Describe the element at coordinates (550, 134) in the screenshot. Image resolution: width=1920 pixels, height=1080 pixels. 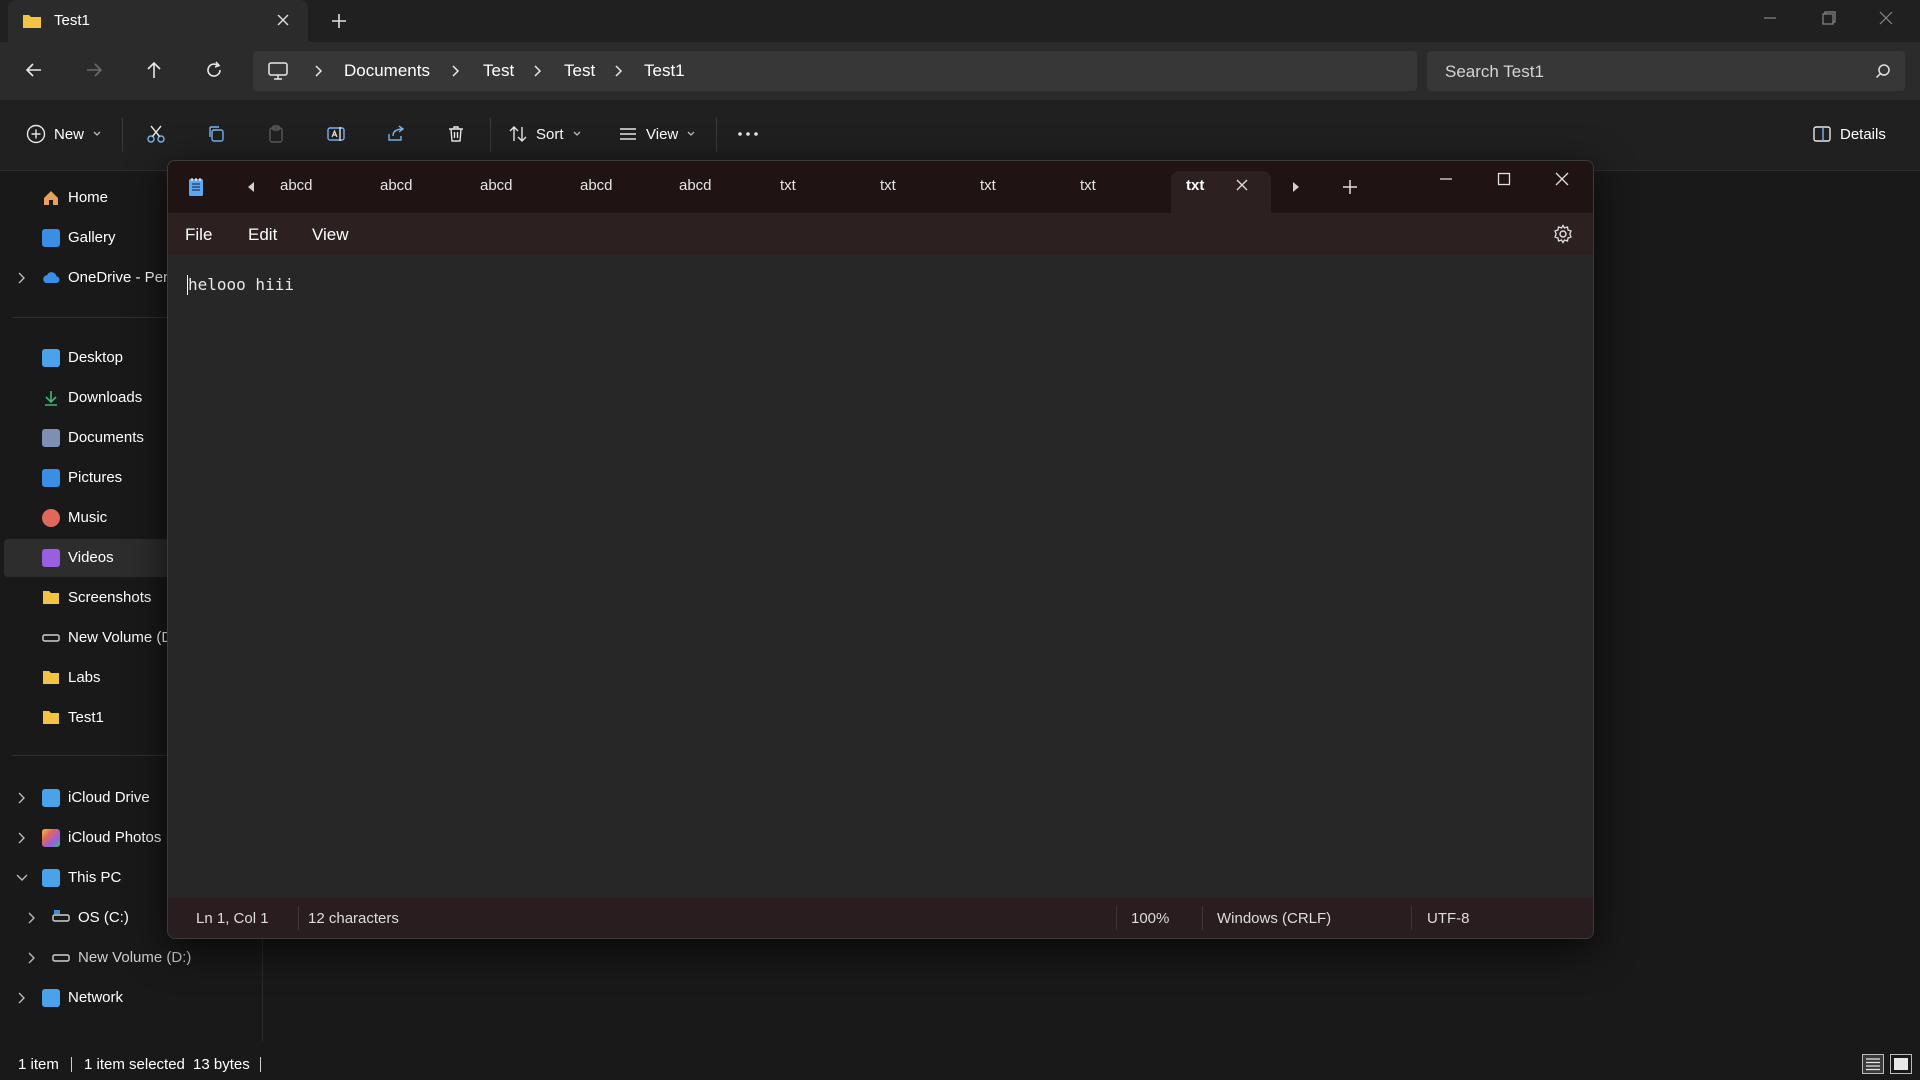
I see `sort-label: Sort` at that location.